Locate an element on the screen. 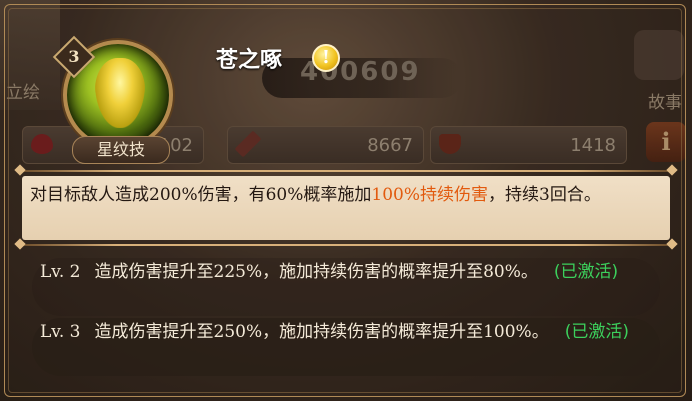  level-3-text: Lv. 3 造成伤害提升至250%，施加持续伤害的概率提升至100%。 (已激活) is located at coordinates (350, 332).